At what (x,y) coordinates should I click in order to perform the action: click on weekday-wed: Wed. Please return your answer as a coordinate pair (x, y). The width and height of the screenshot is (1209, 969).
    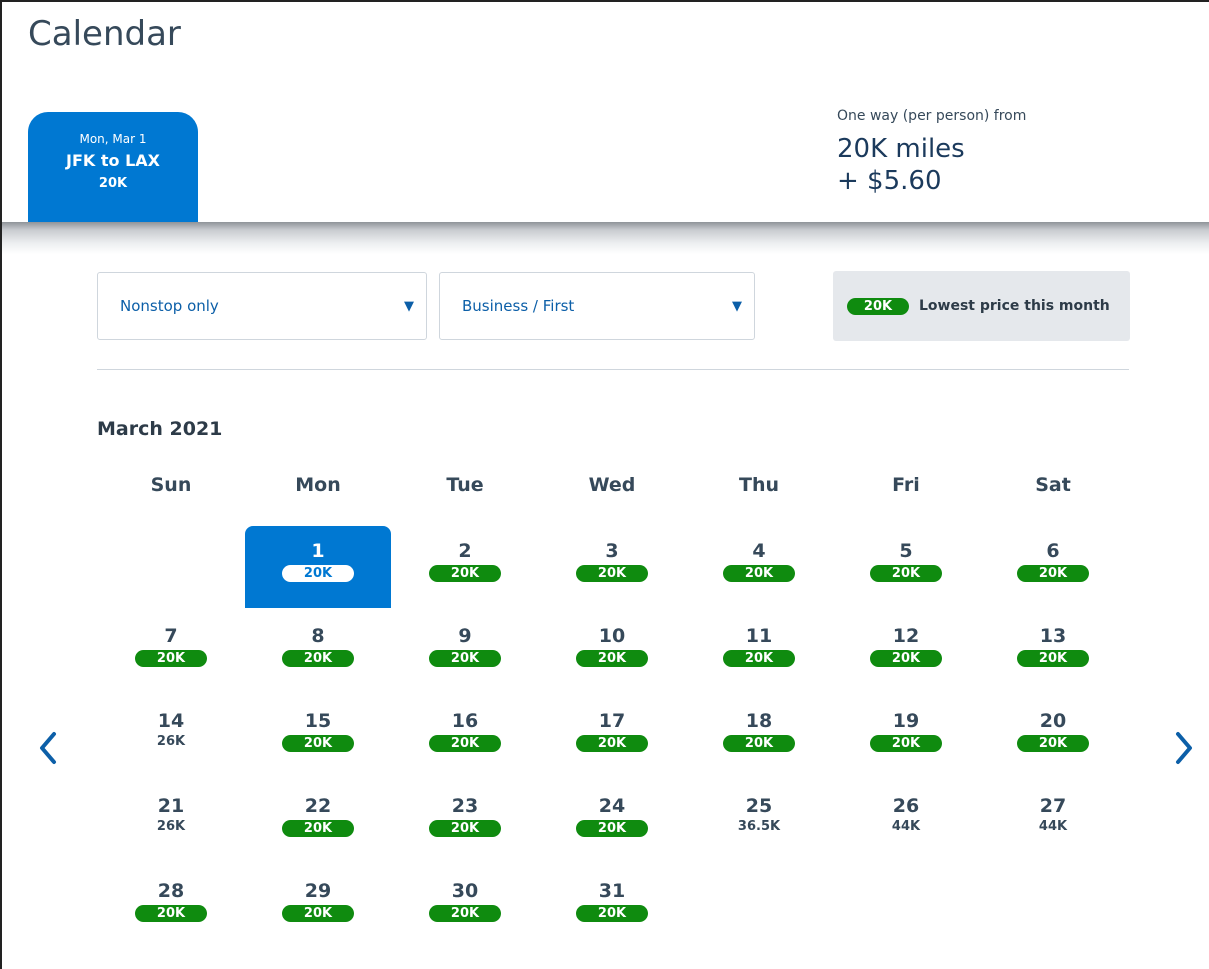
    Looking at the image, I should click on (612, 485).